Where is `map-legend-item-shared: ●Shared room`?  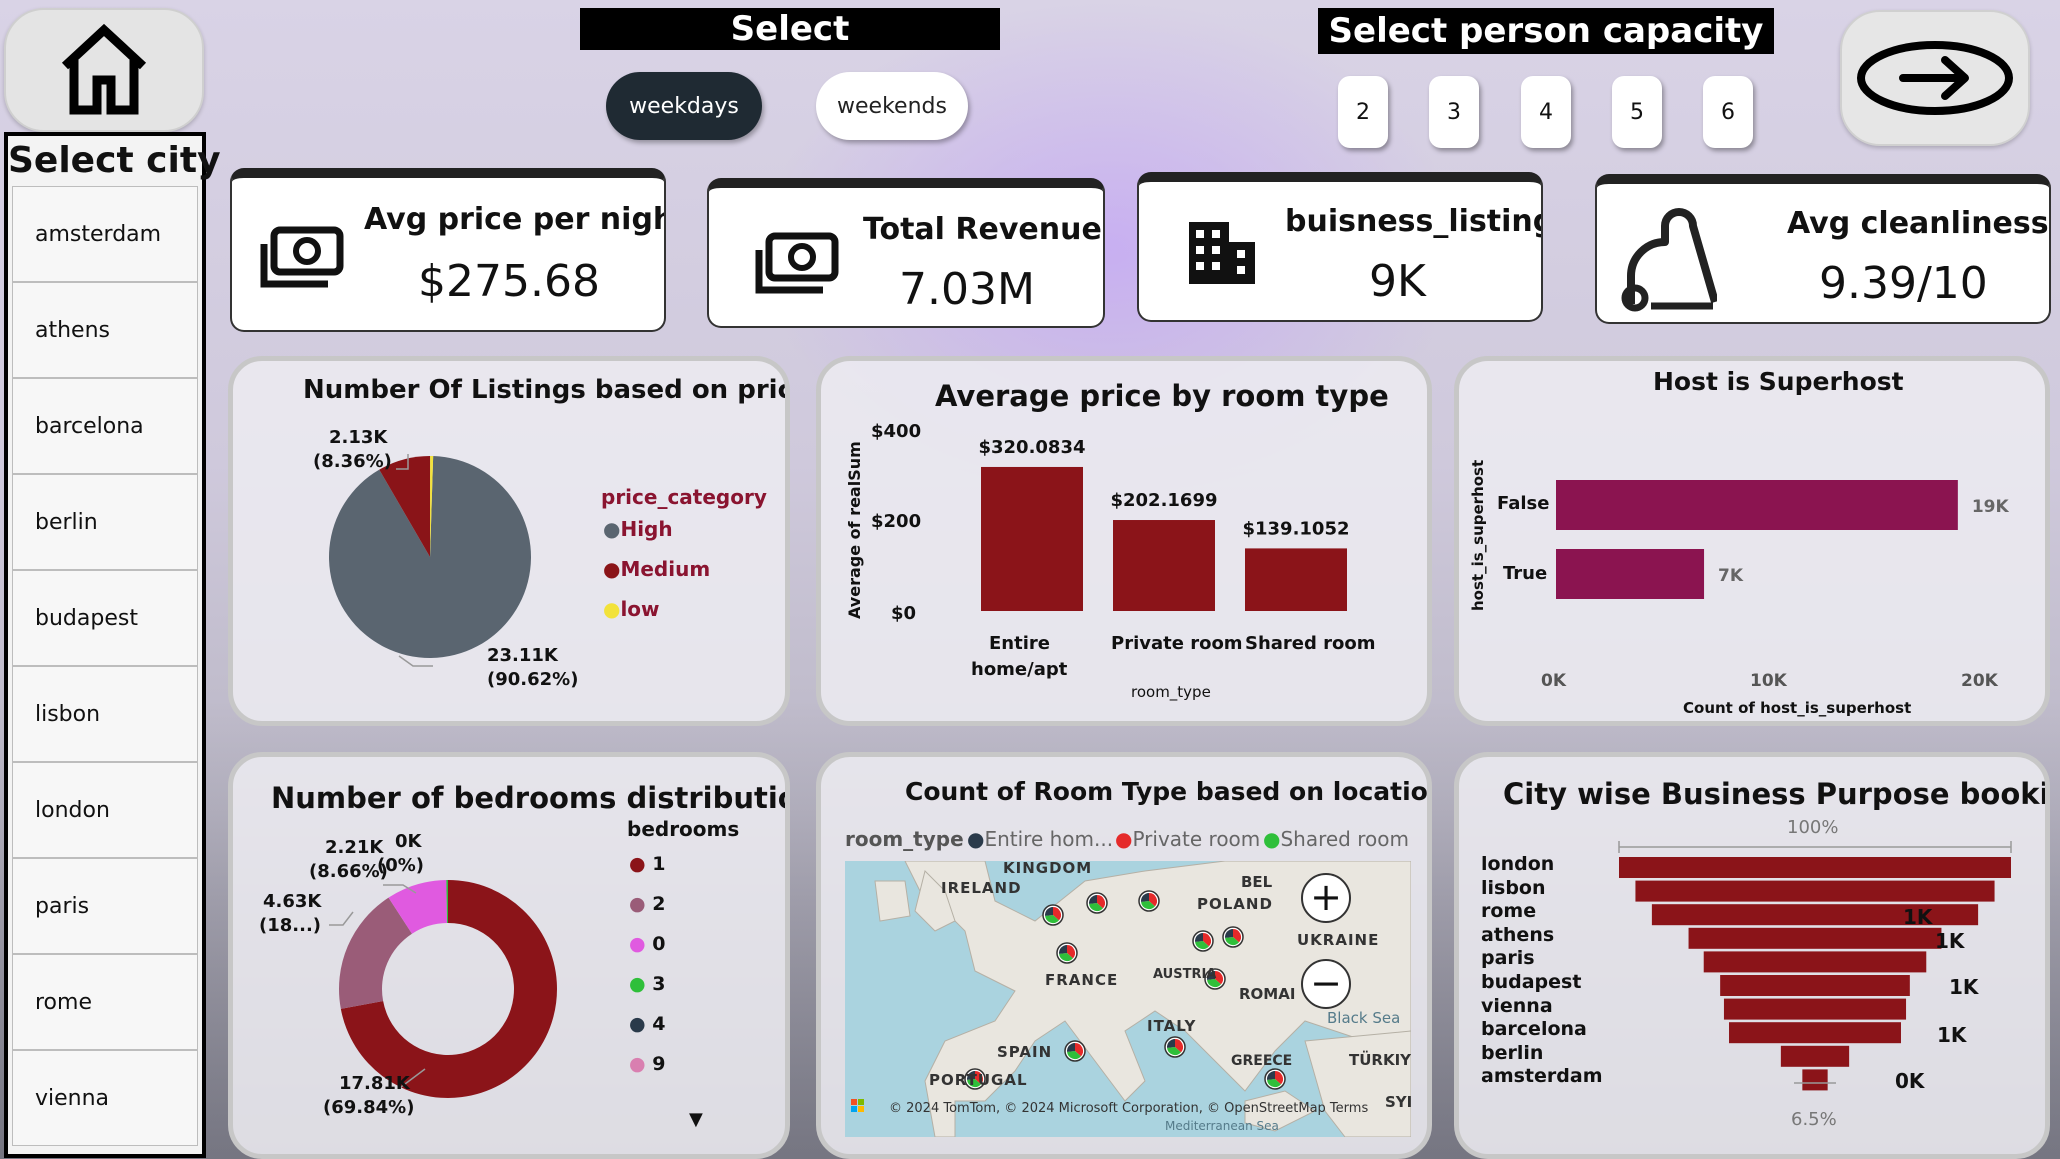 map-legend-item-shared: ●Shared room is located at coordinates (1336, 839).